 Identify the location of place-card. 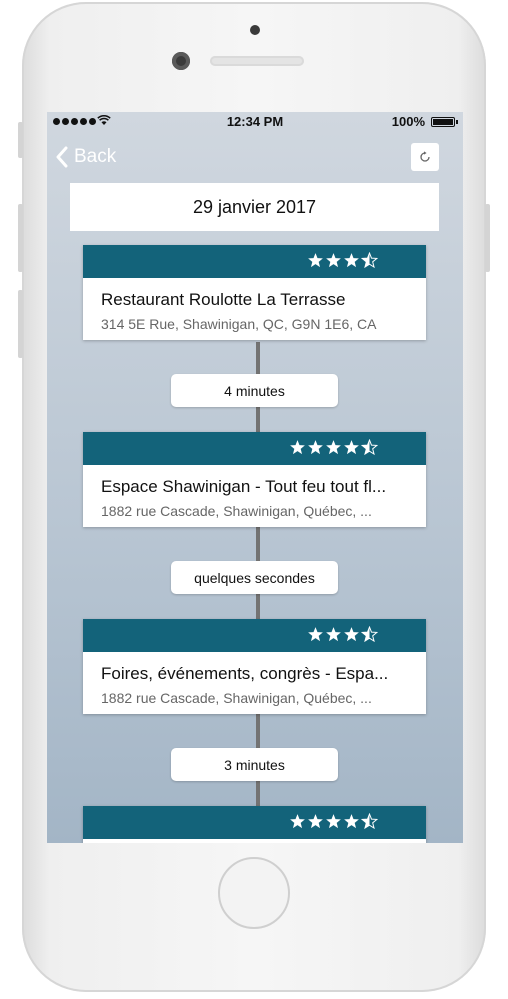
(254, 824).